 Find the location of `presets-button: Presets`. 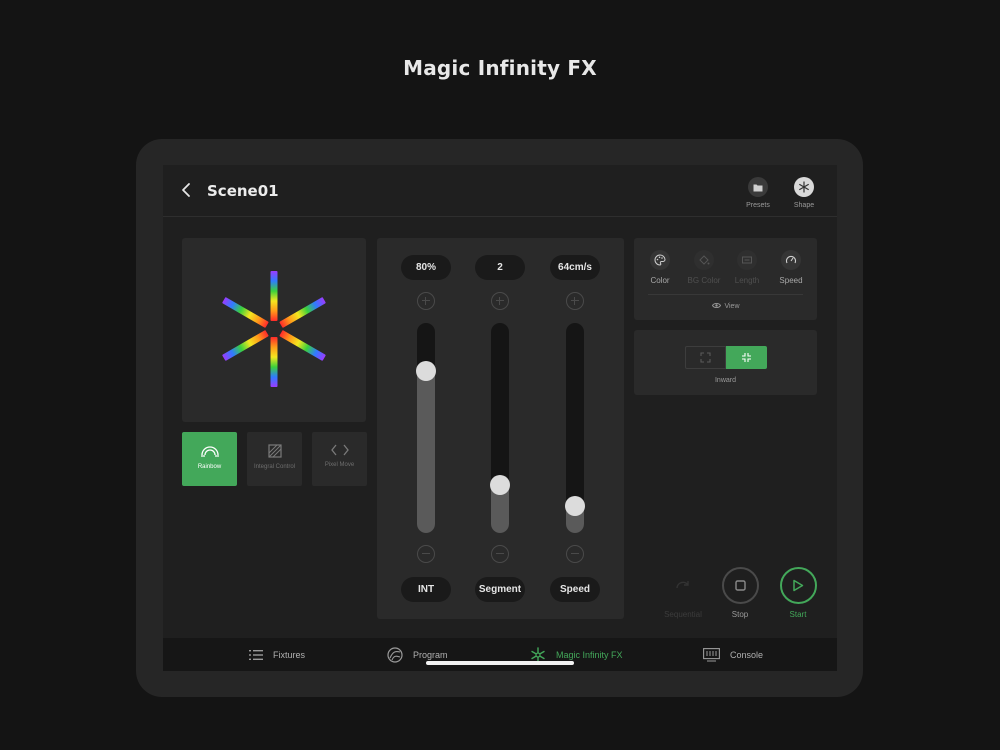

presets-button: Presets is located at coordinates (758, 193).